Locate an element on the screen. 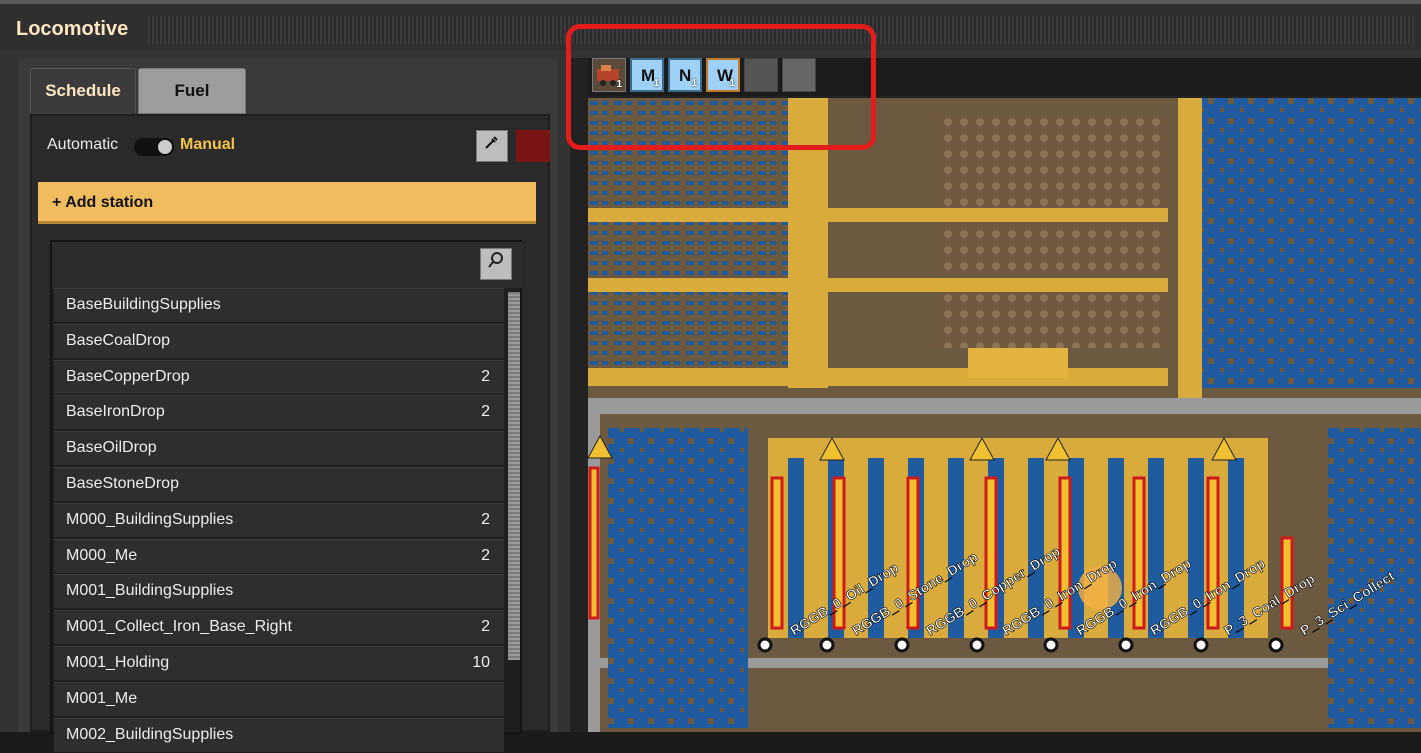  toggle-knob is located at coordinates (165, 147).